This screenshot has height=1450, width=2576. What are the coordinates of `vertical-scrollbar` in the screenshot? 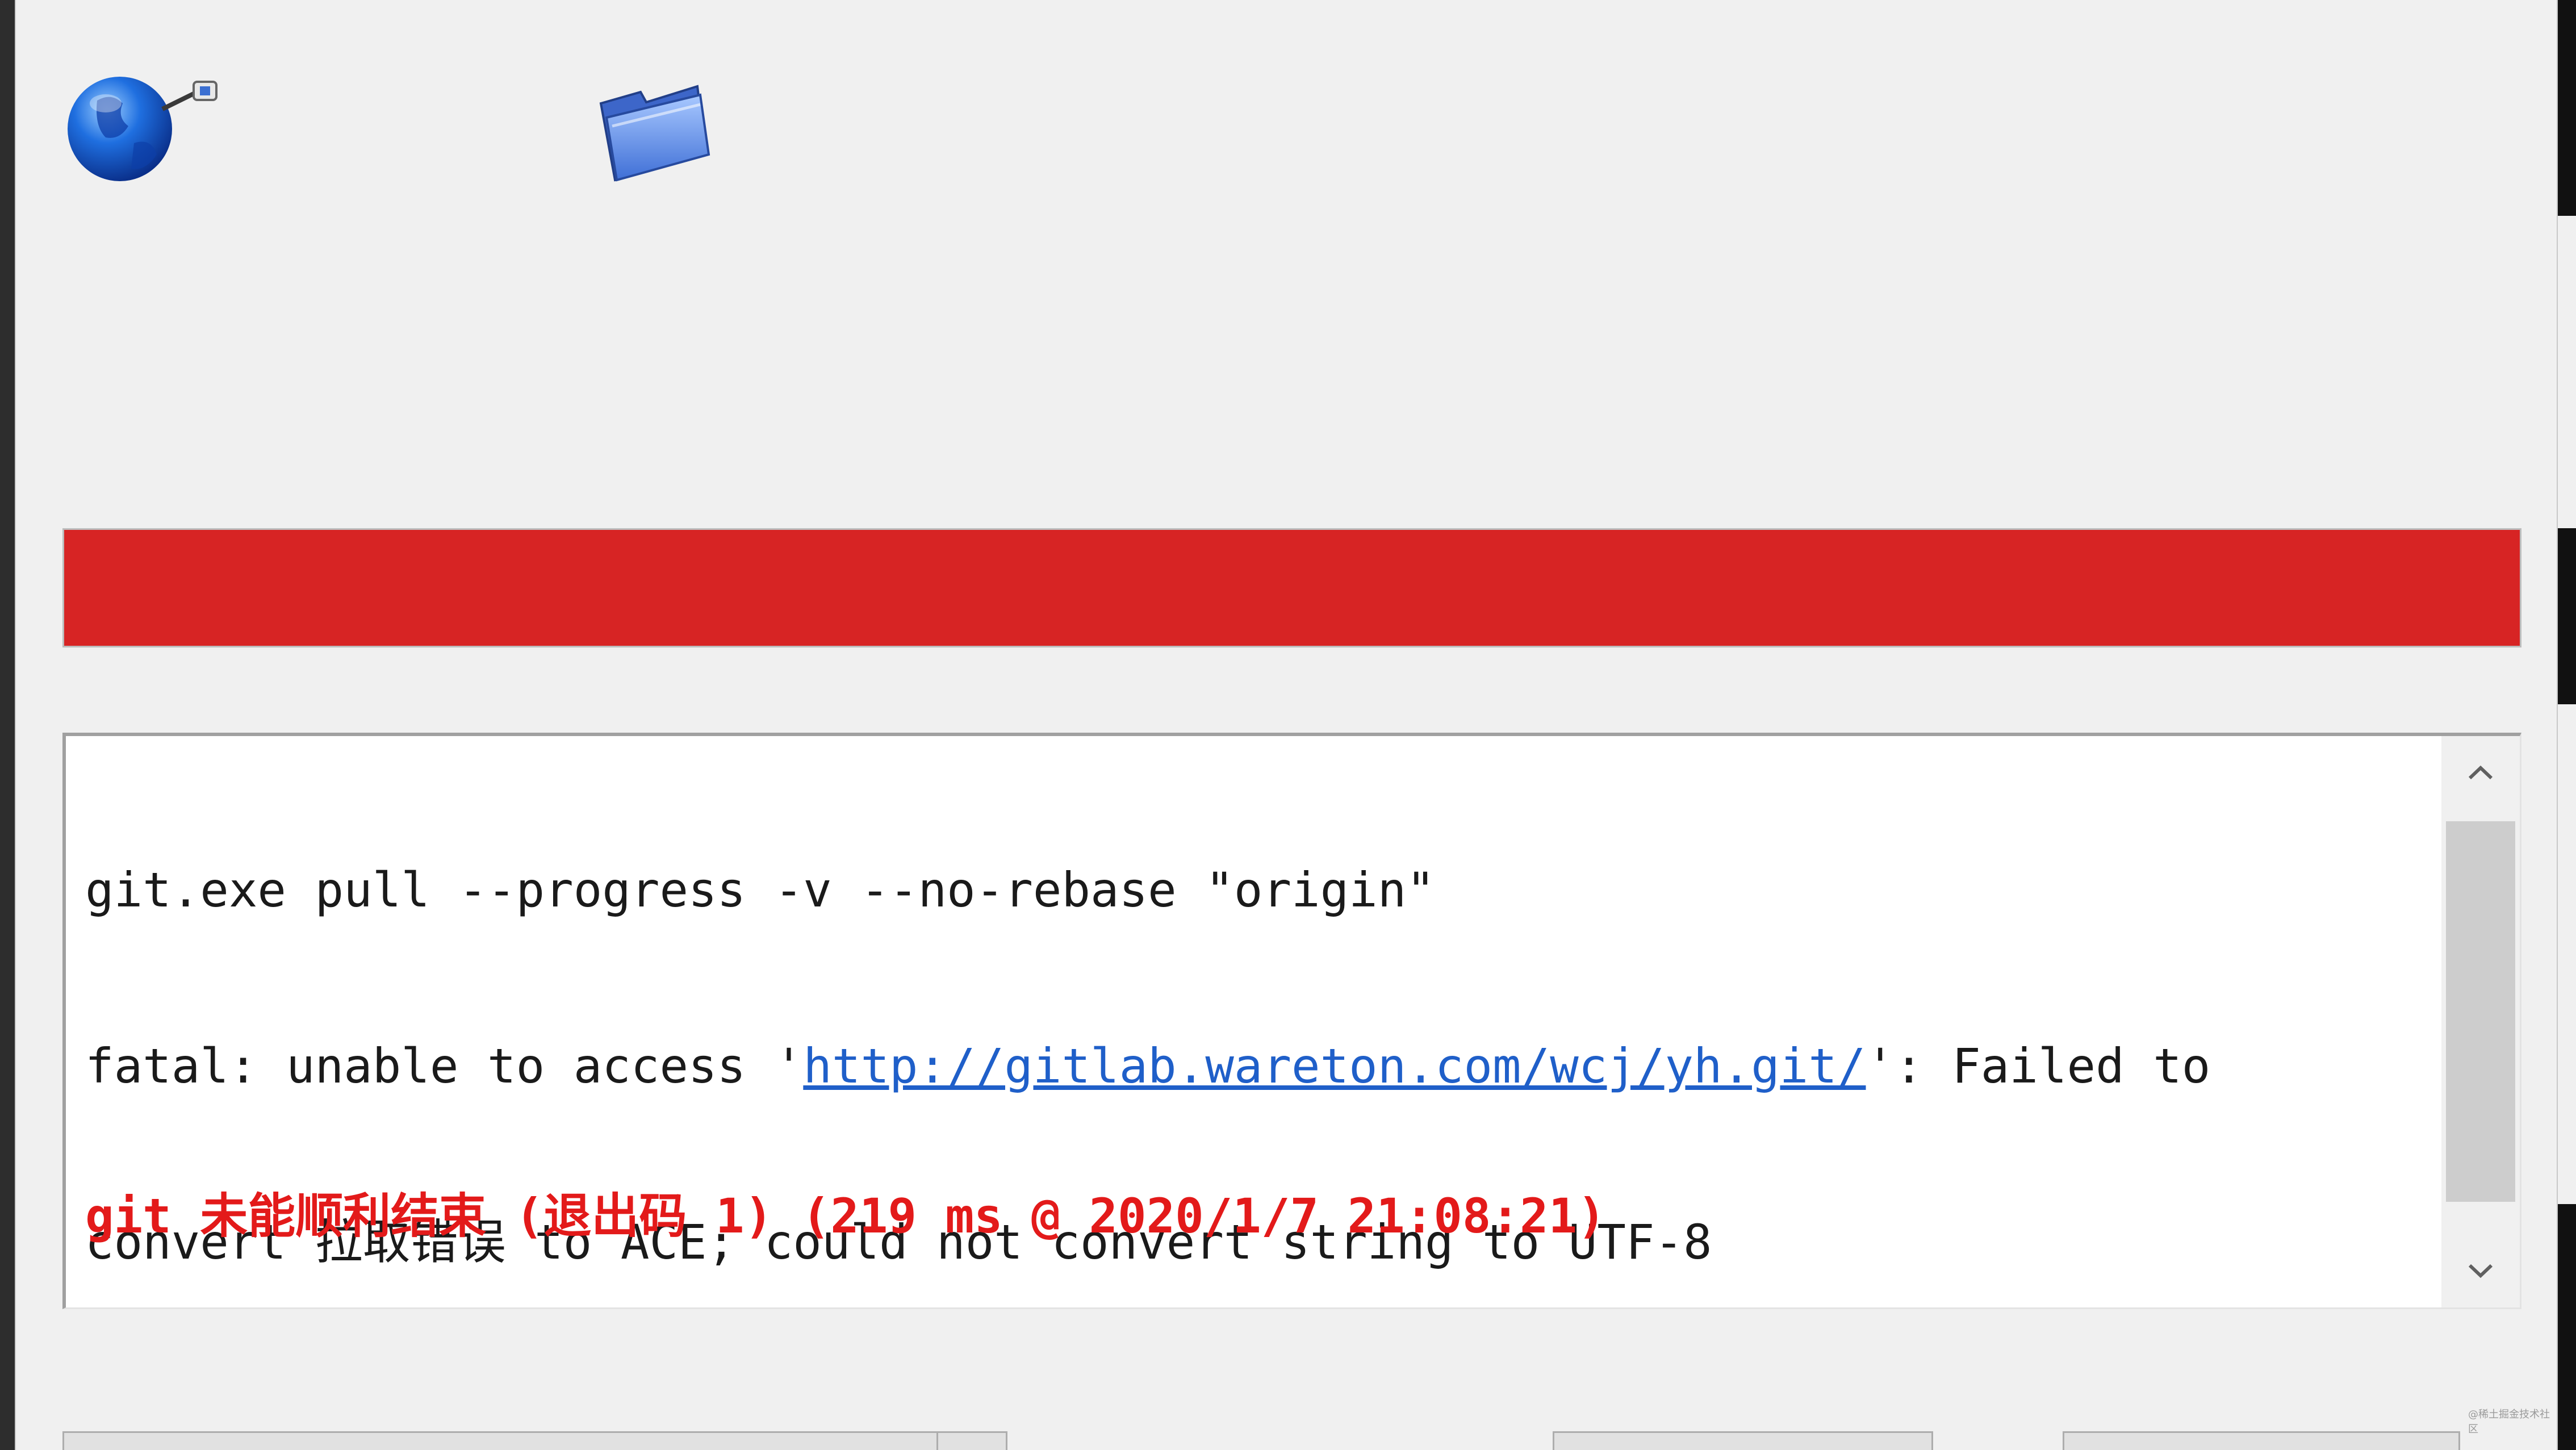 It's located at (2480, 1022).